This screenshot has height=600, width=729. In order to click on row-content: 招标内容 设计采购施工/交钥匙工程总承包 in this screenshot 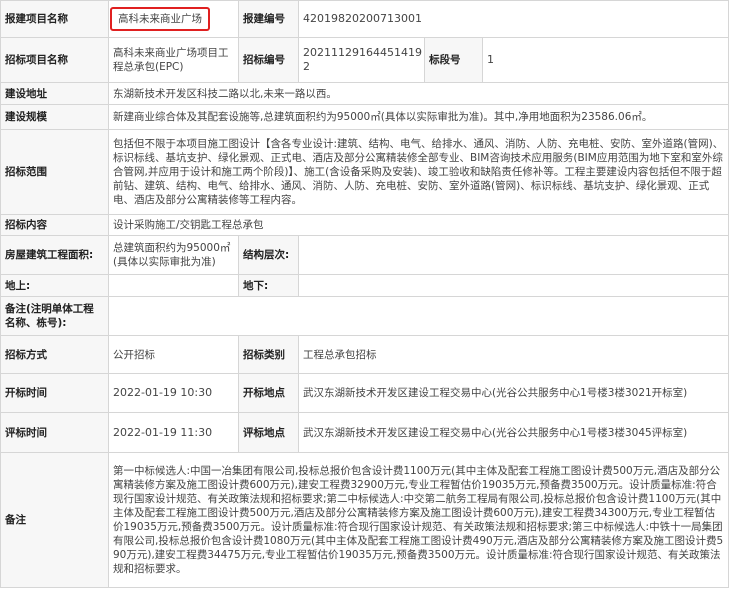, I will do `click(364, 225)`.